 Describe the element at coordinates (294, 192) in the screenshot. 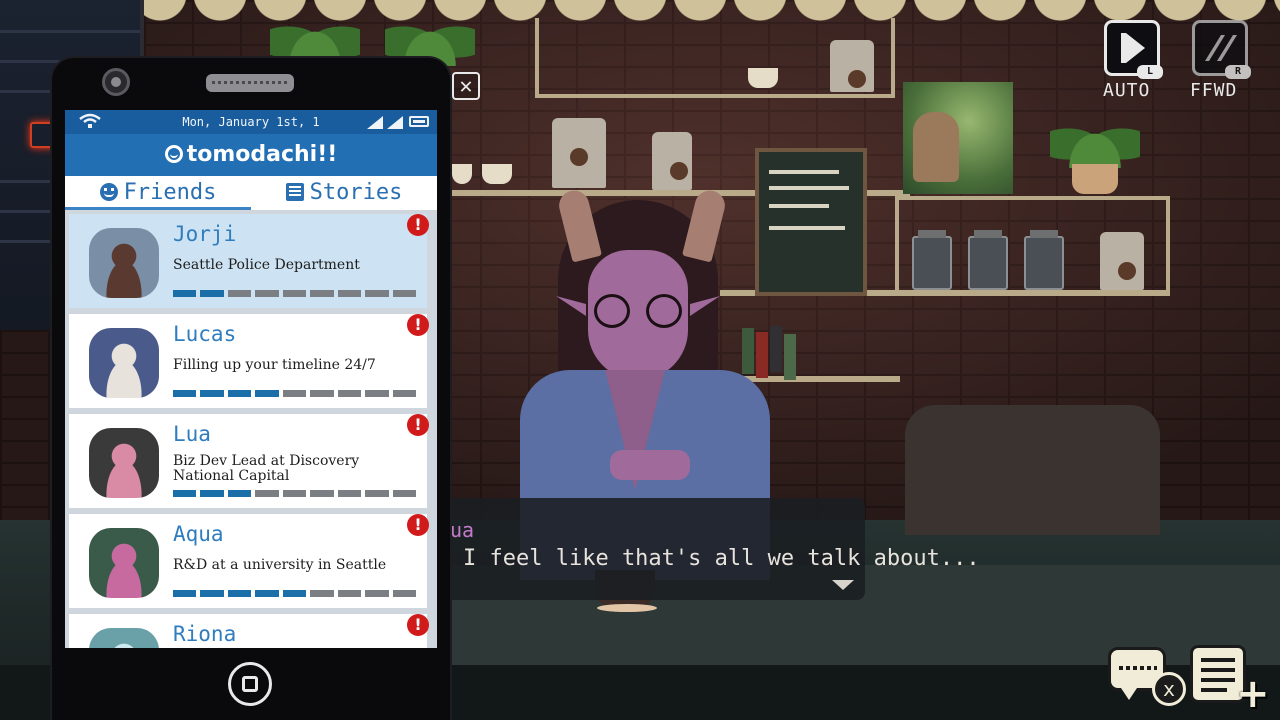

I see `book-icon` at that location.